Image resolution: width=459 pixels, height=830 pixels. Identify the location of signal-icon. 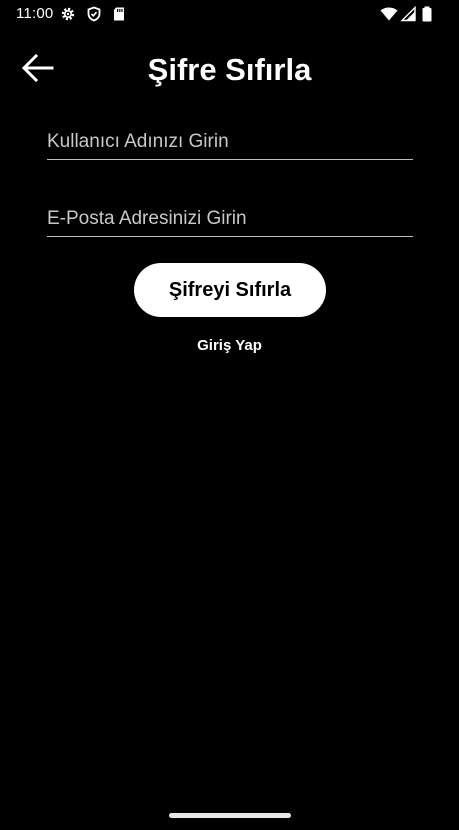
(408, 14).